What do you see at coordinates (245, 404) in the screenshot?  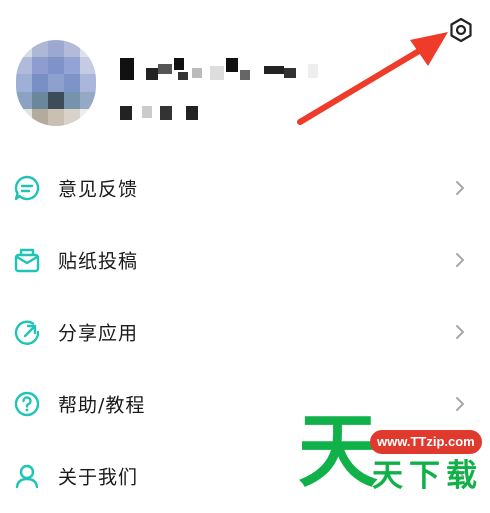 I see `menu-item-help: 帮助/教程` at bounding box center [245, 404].